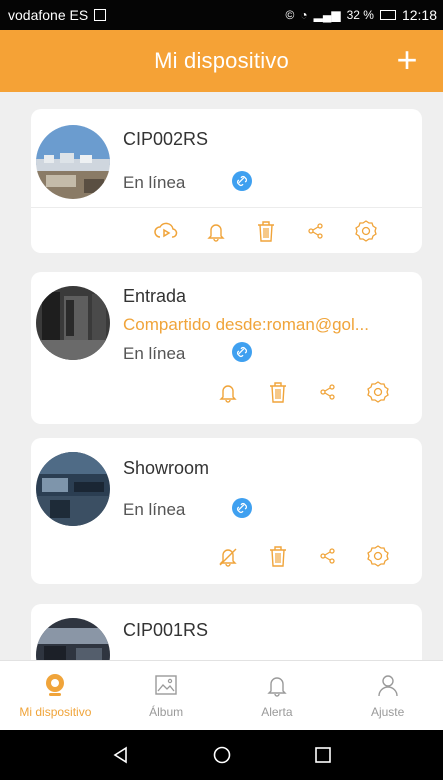 The height and width of the screenshot is (780, 443). What do you see at coordinates (166, 712) in the screenshot?
I see `tab-label: Álbum` at bounding box center [166, 712].